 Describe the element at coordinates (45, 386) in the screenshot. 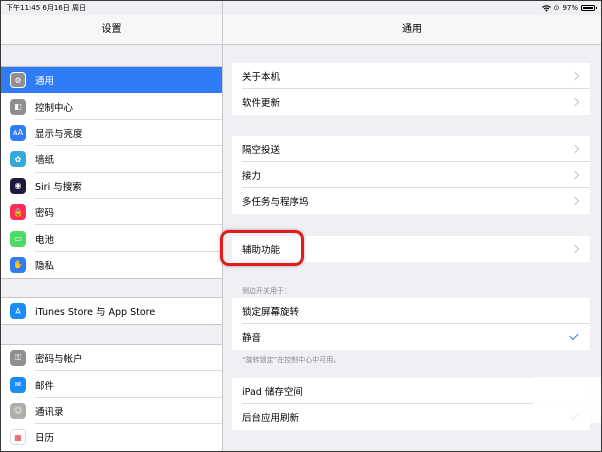

I see `sidebar-item-label: 邮件` at that location.